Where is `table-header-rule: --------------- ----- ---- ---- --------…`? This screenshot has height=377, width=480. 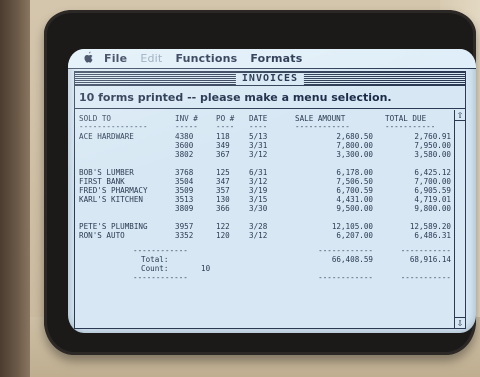
table-header-rule: --------------- ----- ---- ---- --------… is located at coordinates (255, 127).